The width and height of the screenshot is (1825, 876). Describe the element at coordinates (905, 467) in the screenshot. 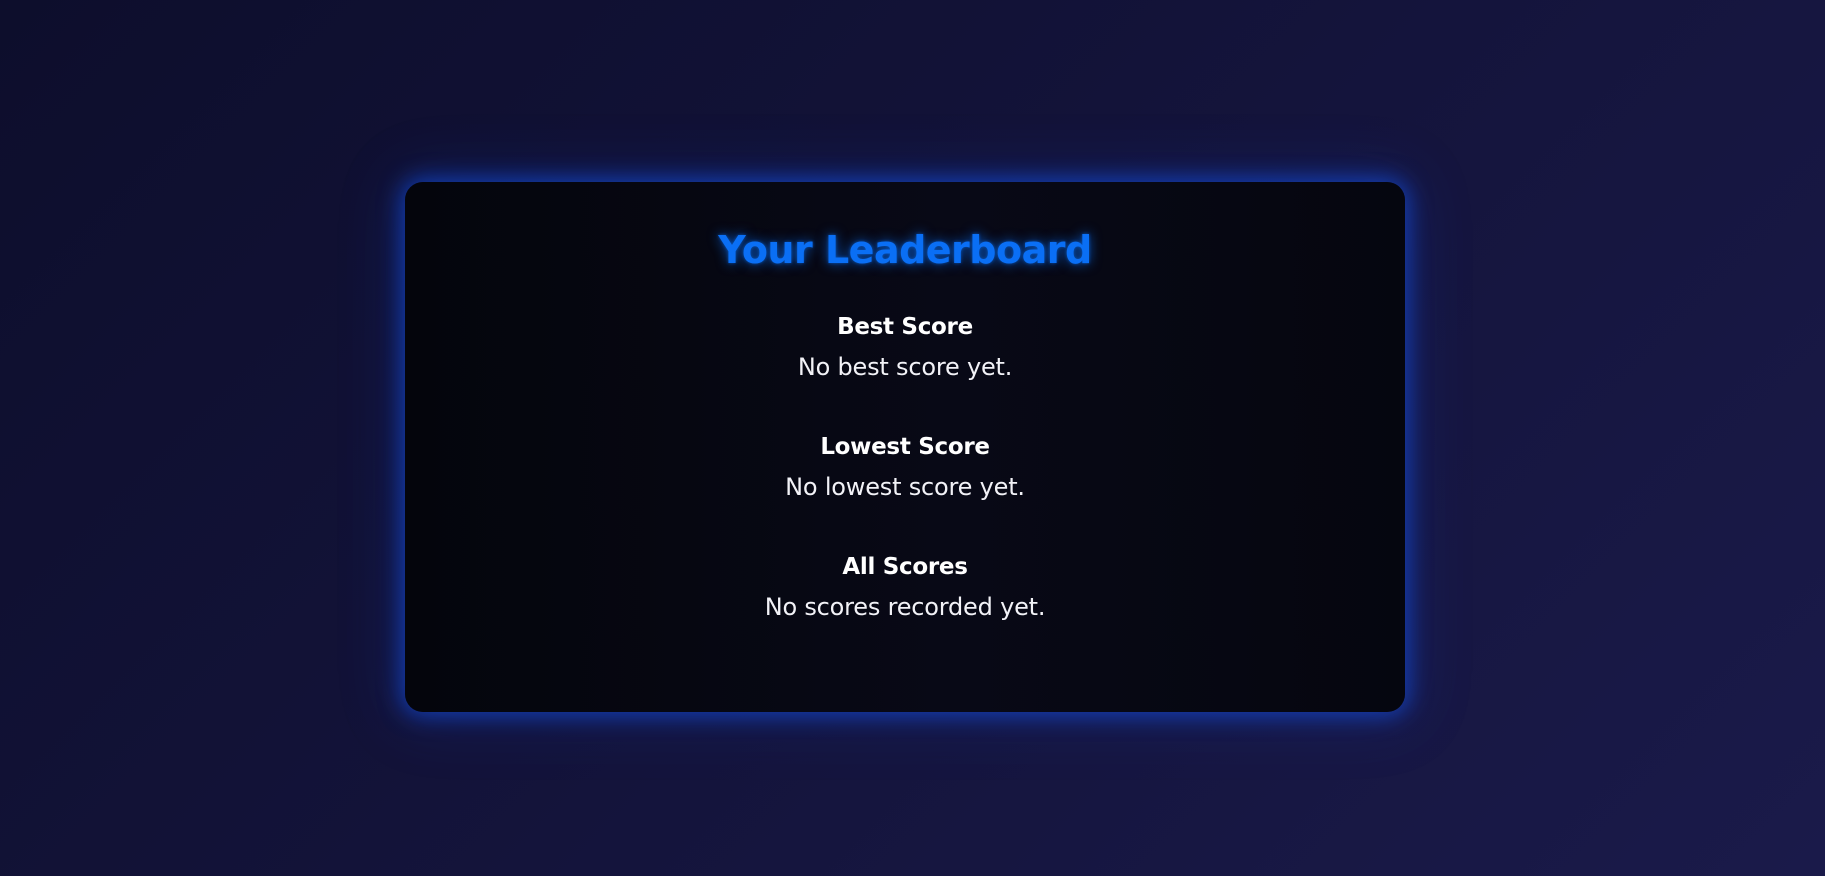

I see `lowest-score-section: Lowest Score No lowest score yet.` at that location.